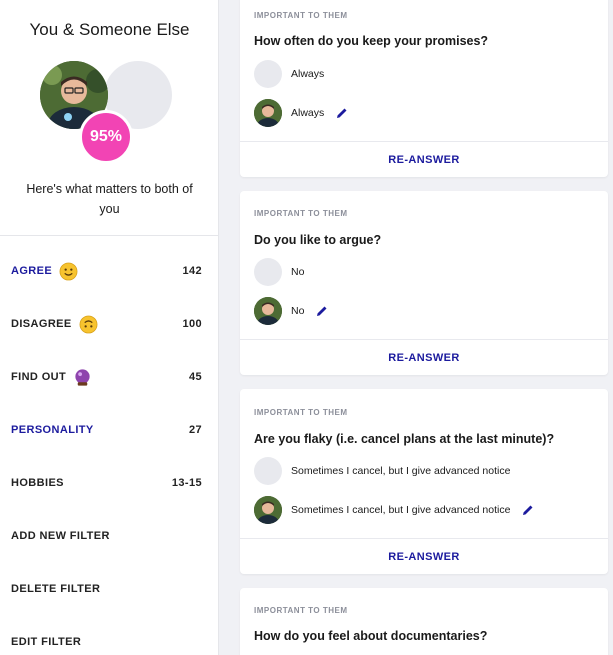 This screenshot has width=613, height=655. What do you see at coordinates (195, 430) in the screenshot?
I see `filter-count: 27` at bounding box center [195, 430].